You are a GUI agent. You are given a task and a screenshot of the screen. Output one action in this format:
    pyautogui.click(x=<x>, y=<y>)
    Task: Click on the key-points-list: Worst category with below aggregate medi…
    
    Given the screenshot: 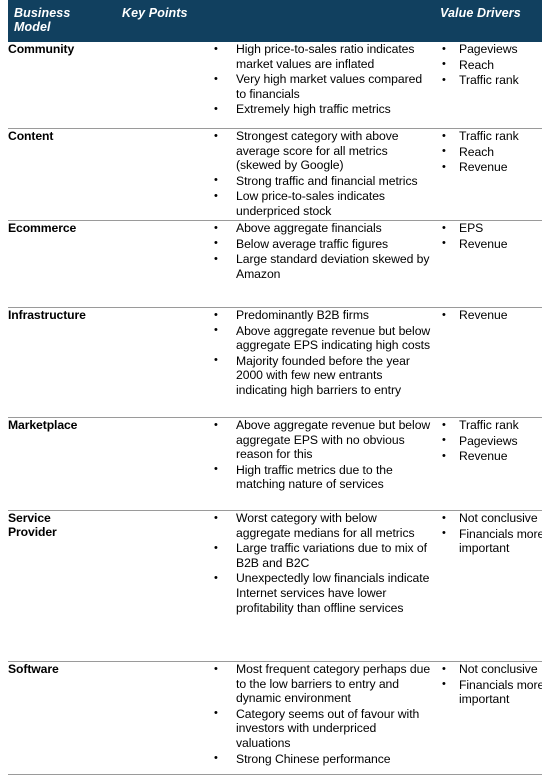 What is the action you would take?
    pyautogui.click(x=322, y=562)
    